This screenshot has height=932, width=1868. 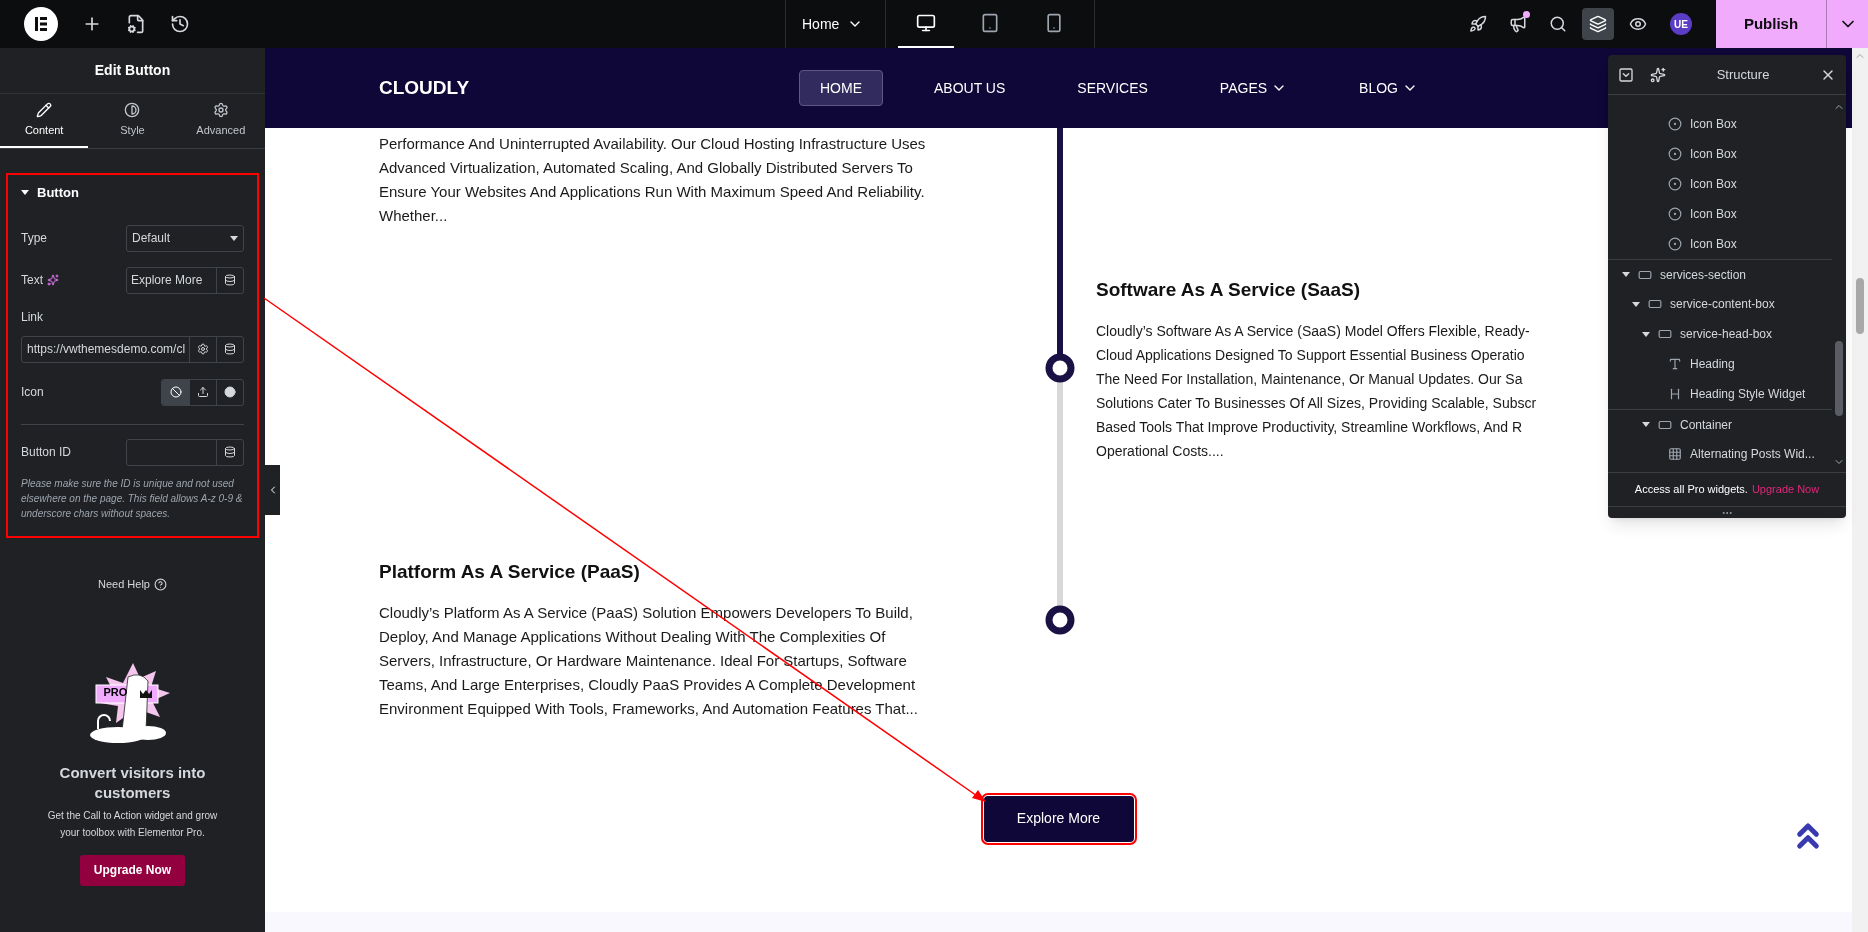 What do you see at coordinates (1720, 394) in the screenshot?
I see `structure-item: Heading Style Widget` at bounding box center [1720, 394].